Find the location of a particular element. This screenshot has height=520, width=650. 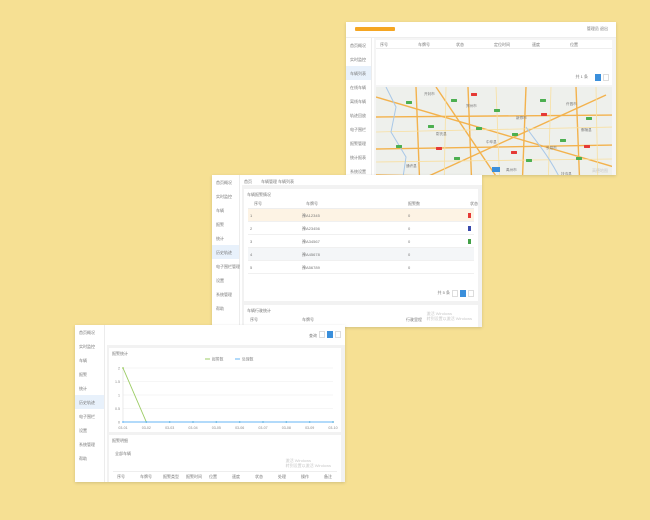

sidebar-item: 报警管理 is located at coordinates (358, 143).